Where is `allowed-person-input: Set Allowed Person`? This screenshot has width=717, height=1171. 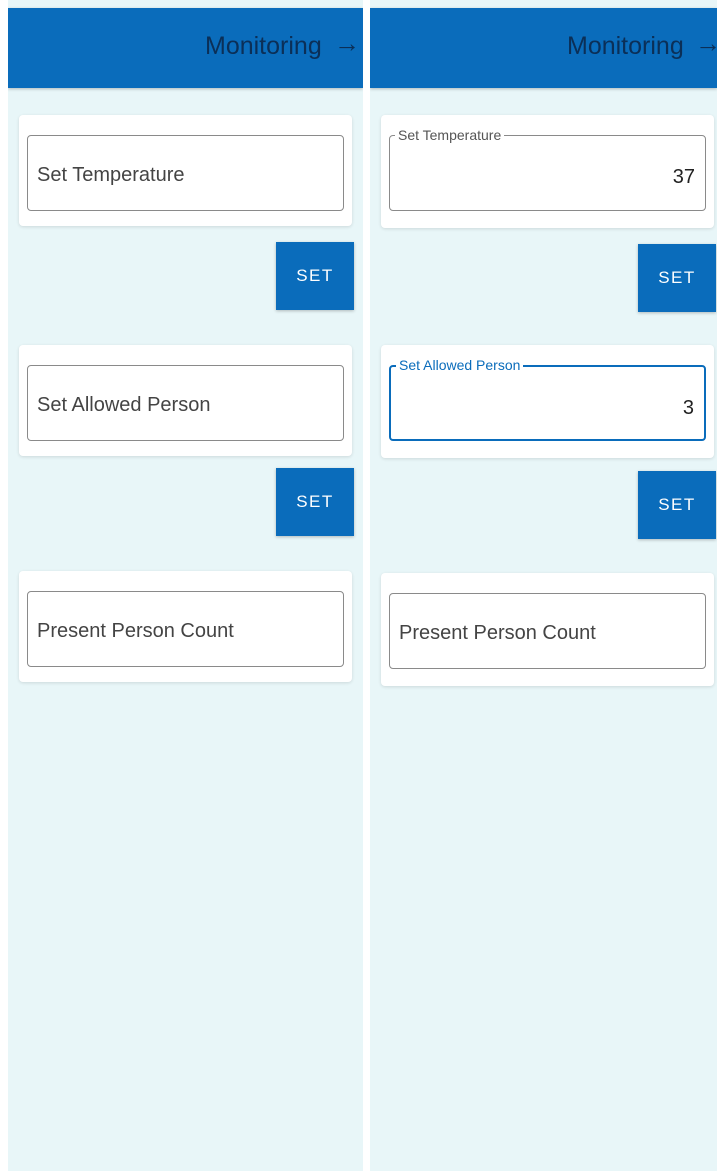 allowed-person-input: Set Allowed Person is located at coordinates (185, 403).